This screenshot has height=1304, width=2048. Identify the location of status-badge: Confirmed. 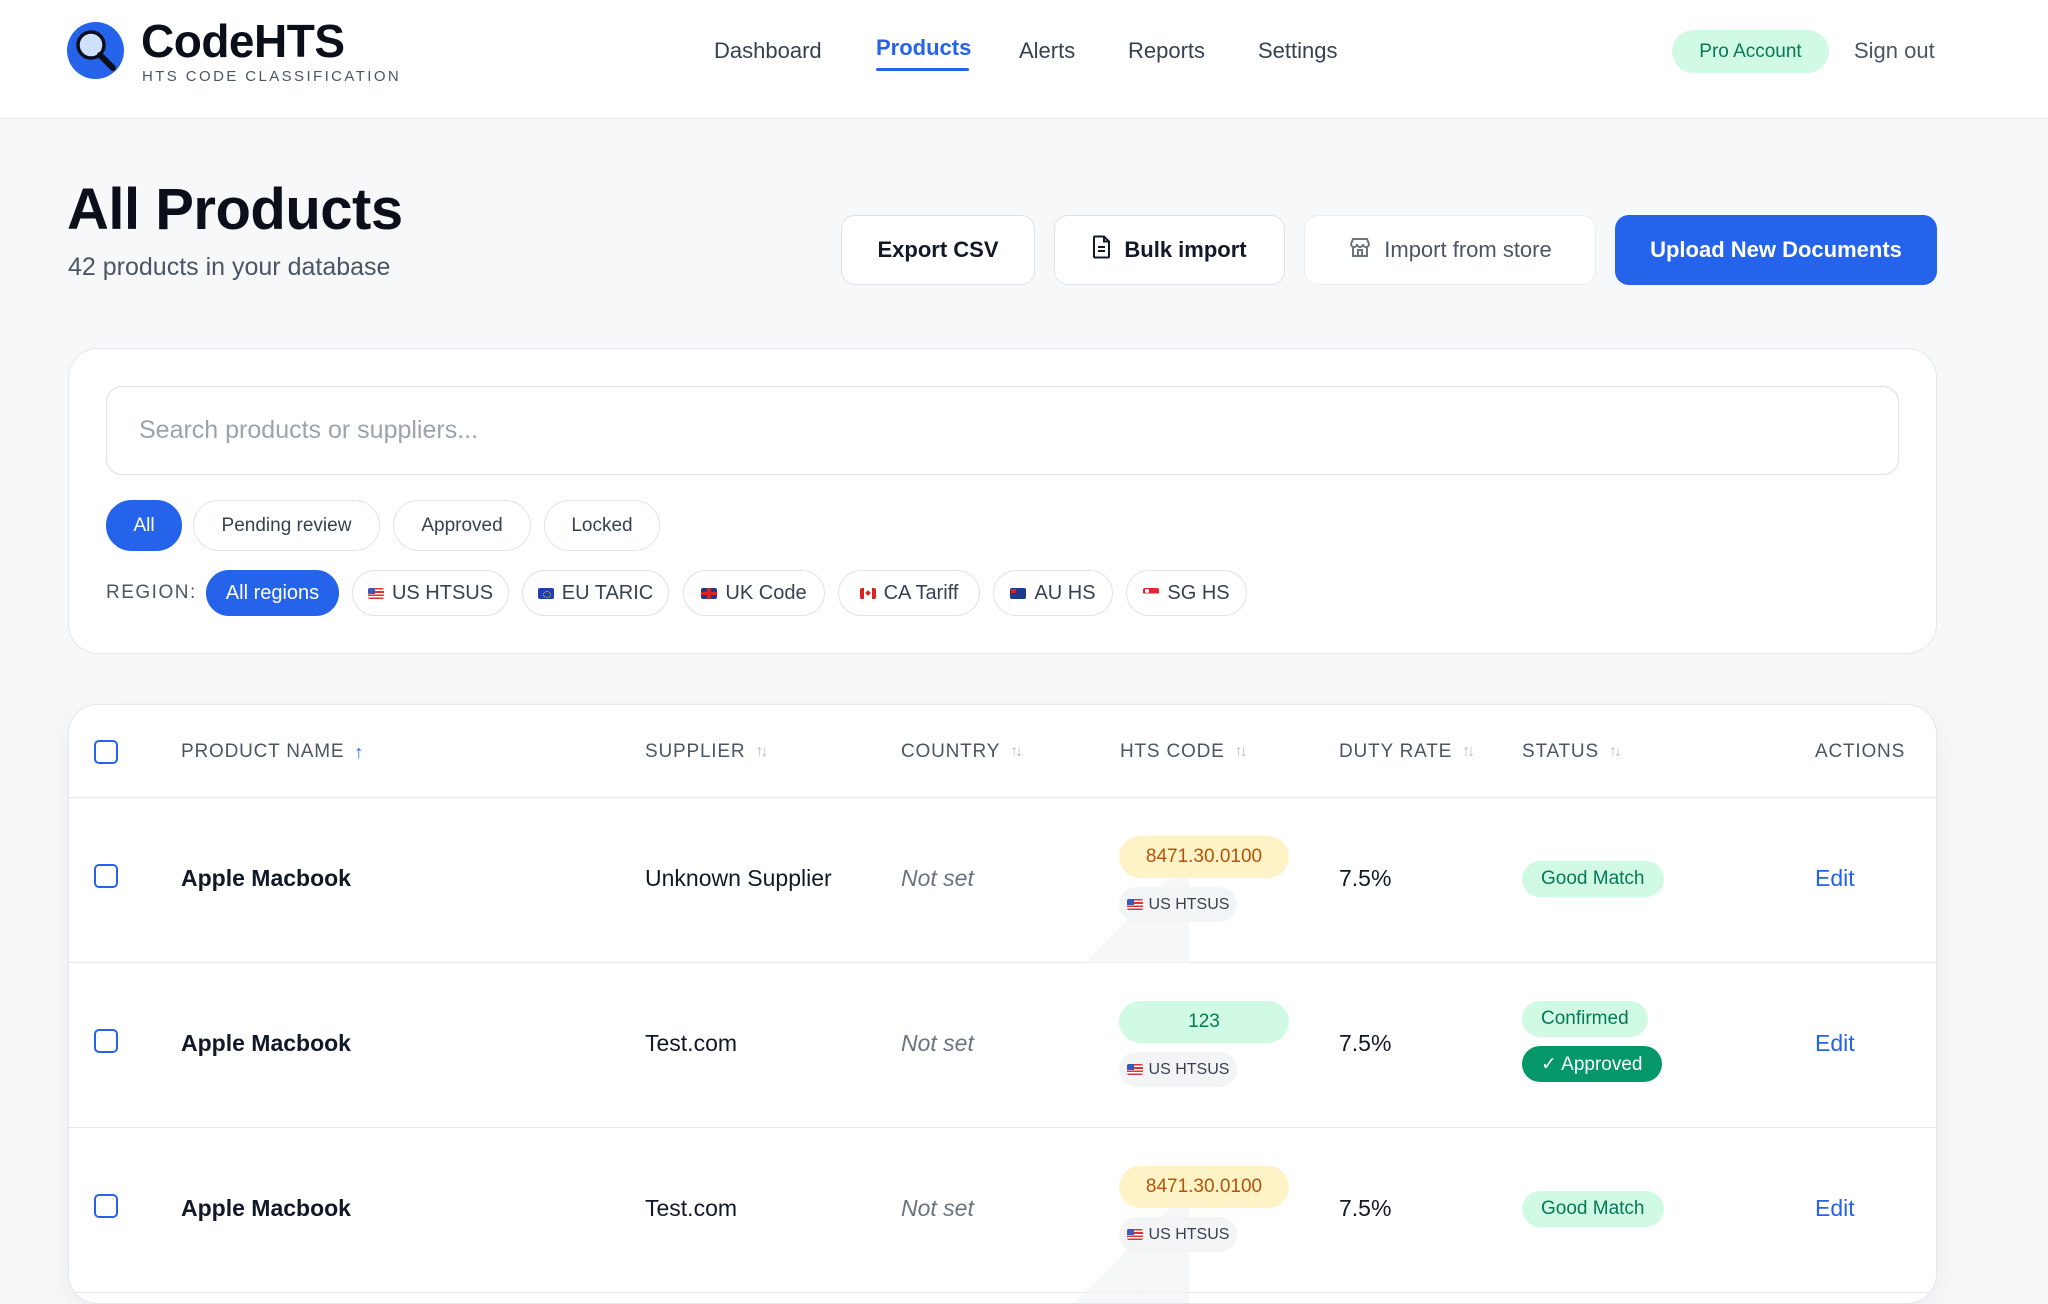
(1585, 1019).